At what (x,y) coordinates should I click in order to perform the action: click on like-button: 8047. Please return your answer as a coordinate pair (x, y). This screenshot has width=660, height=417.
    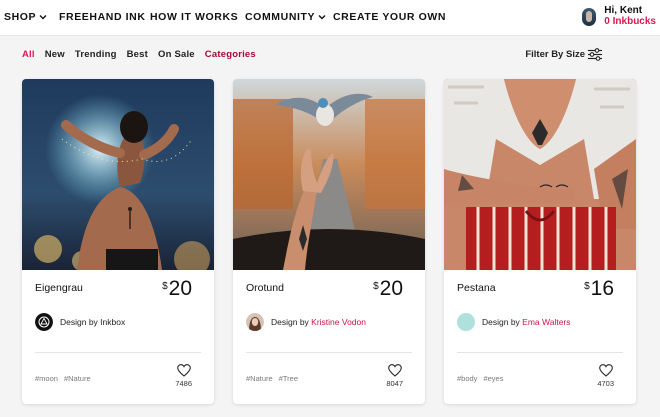
    Looking at the image, I should click on (394, 376).